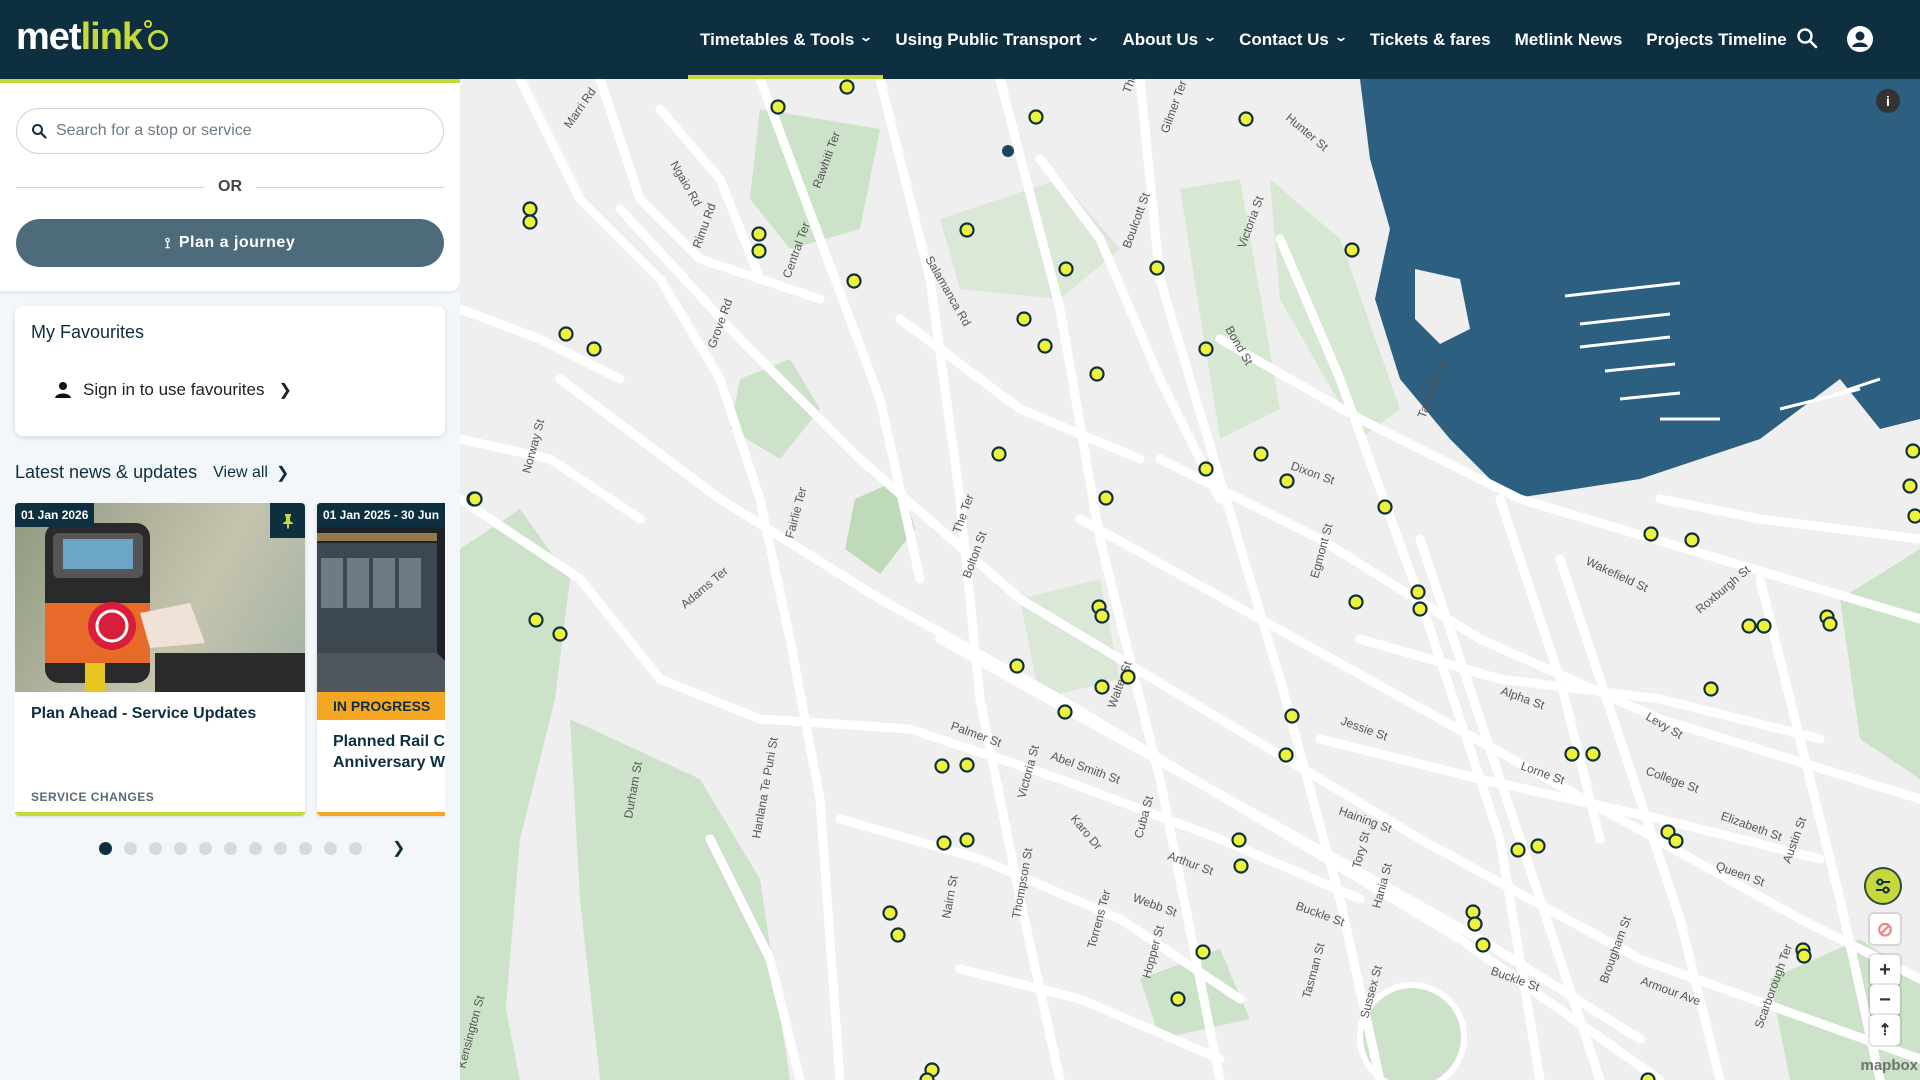  What do you see at coordinates (1284, 39) in the screenshot?
I see `nav-label: Contact Us` at bounding box center [1284, 39].